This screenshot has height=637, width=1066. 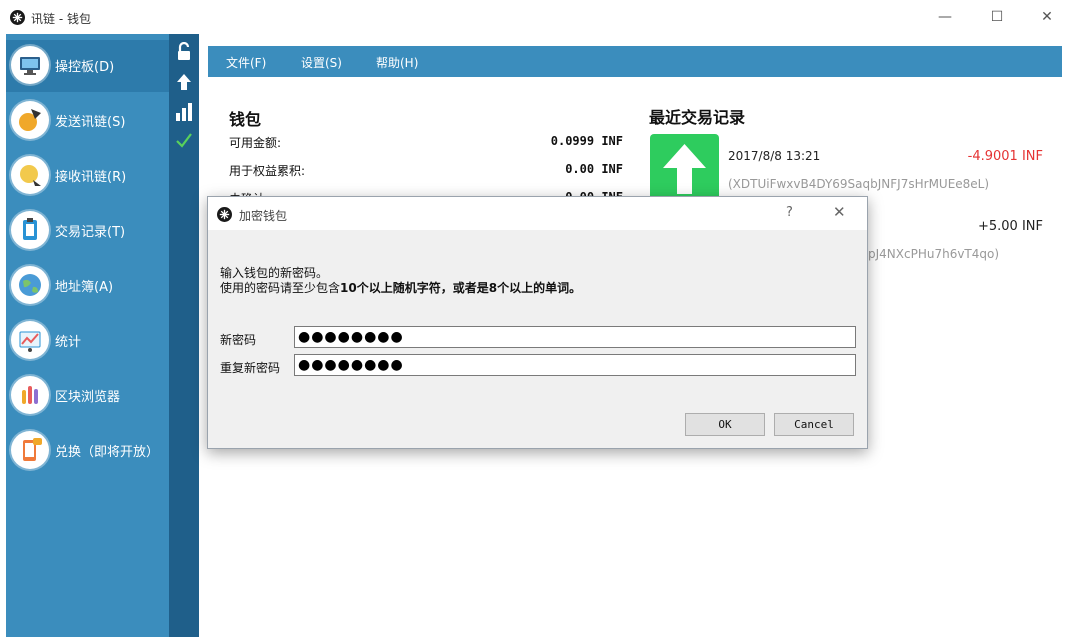 I want to click on sidebar-item-label: 发送讯链(S), so click(x=90, y=122).